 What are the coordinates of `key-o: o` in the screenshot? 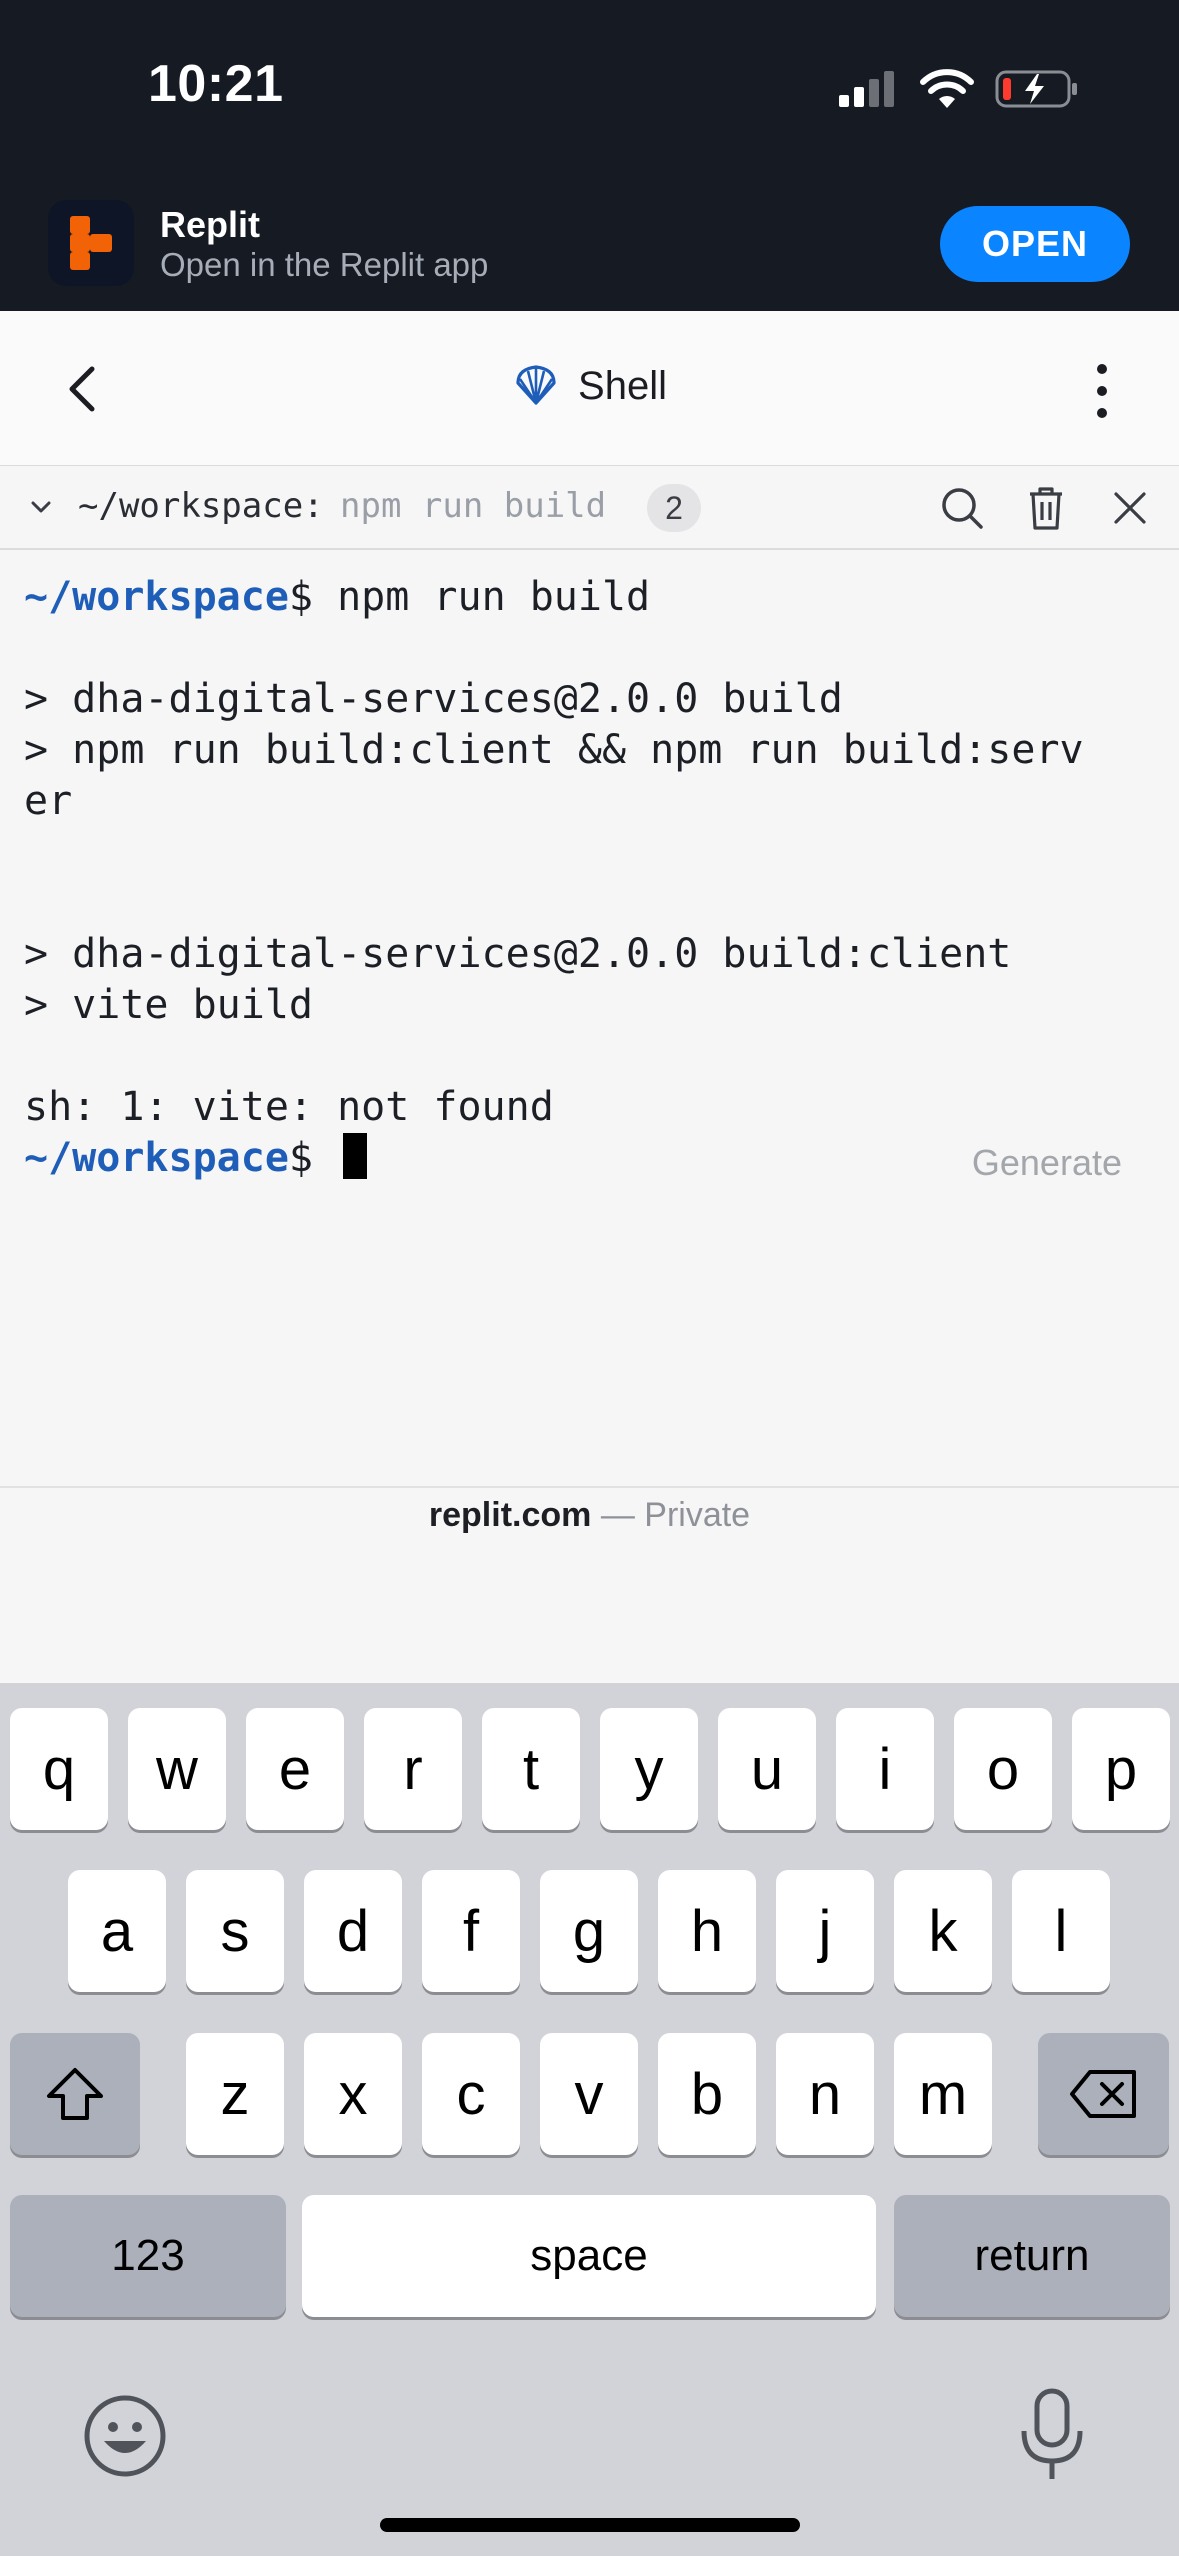 It's located at (1003, 1769).